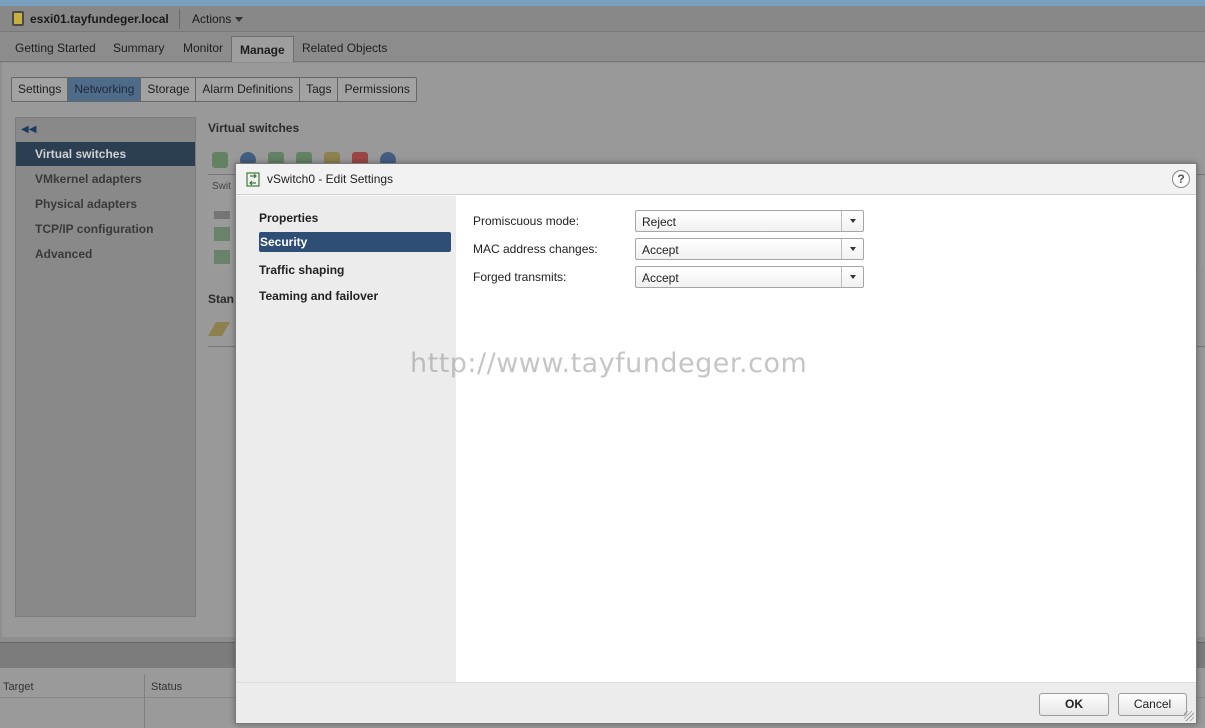 The height and width of the screenshot is (728, 1205). What do you see at coordinates (716, 702) in the screenshot?
I see `dialog-footer: OK Cancel` at bounding box center [716, 702].